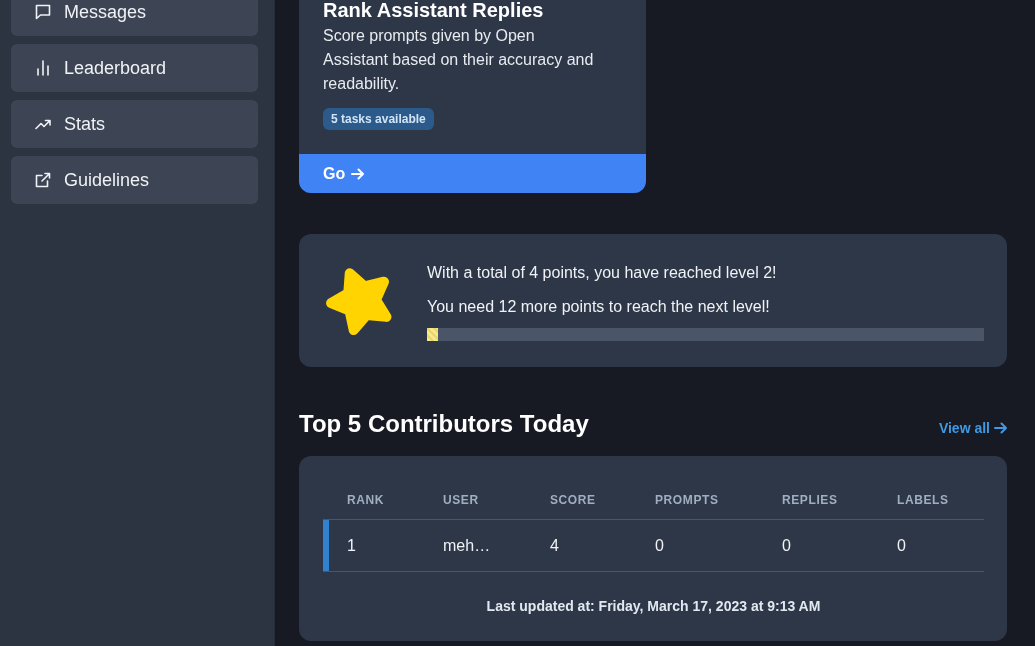  Describe the element at coordinates (43, 180) in the screenshot. I see `external-link-icon` at that location.